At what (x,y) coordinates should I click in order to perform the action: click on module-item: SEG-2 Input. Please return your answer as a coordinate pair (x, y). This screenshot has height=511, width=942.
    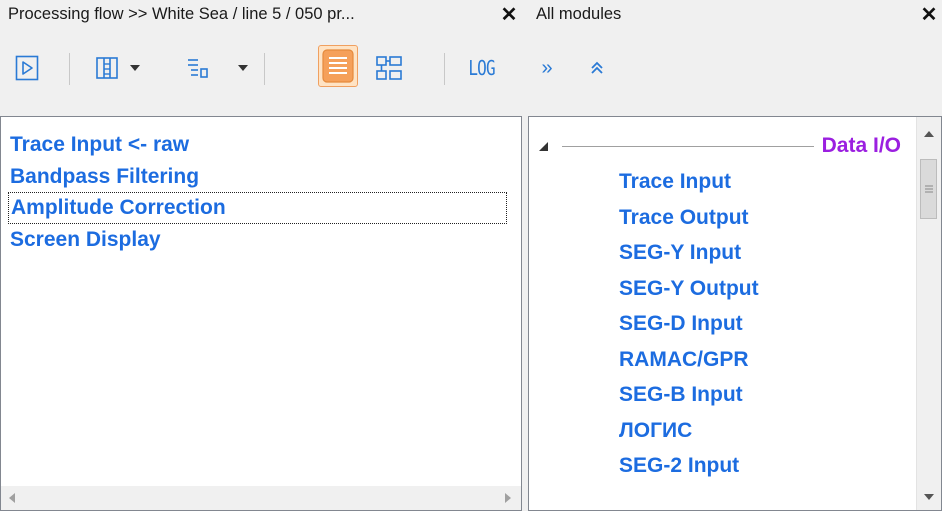
    Looking at the image, I should click on (689, 466).